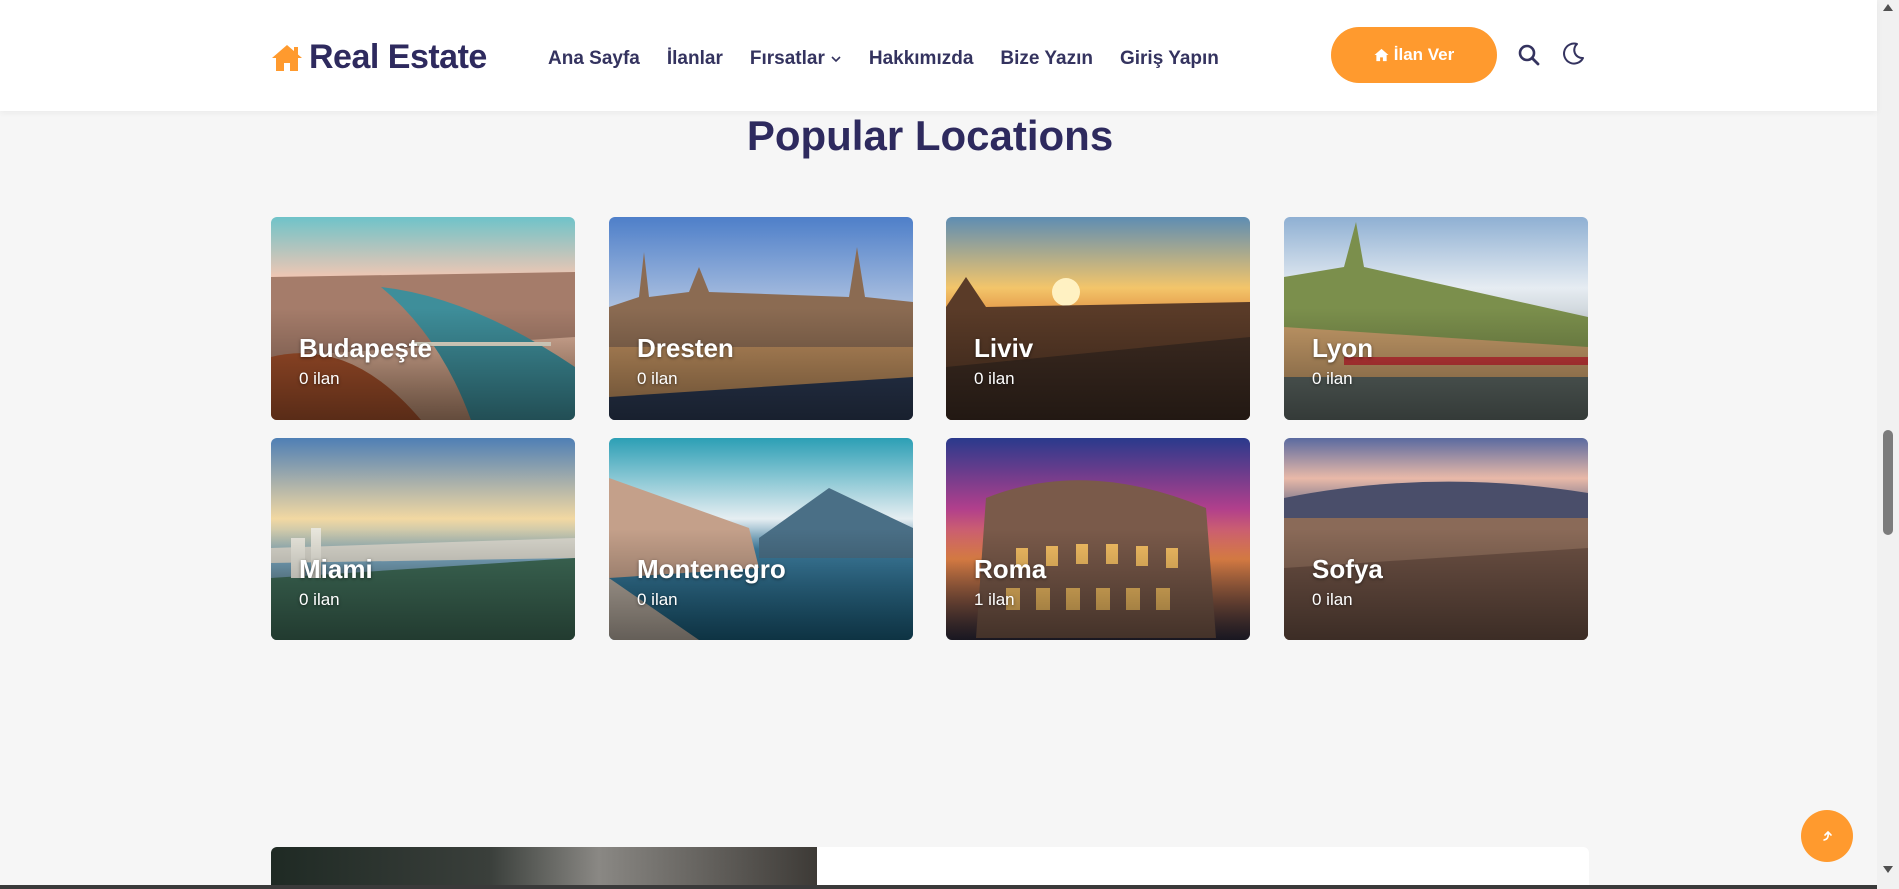 The height and width of the screenshot is (889, 1899). I want to click on nav-item-firsatlar: Fırsatlar, so click(796, 59).